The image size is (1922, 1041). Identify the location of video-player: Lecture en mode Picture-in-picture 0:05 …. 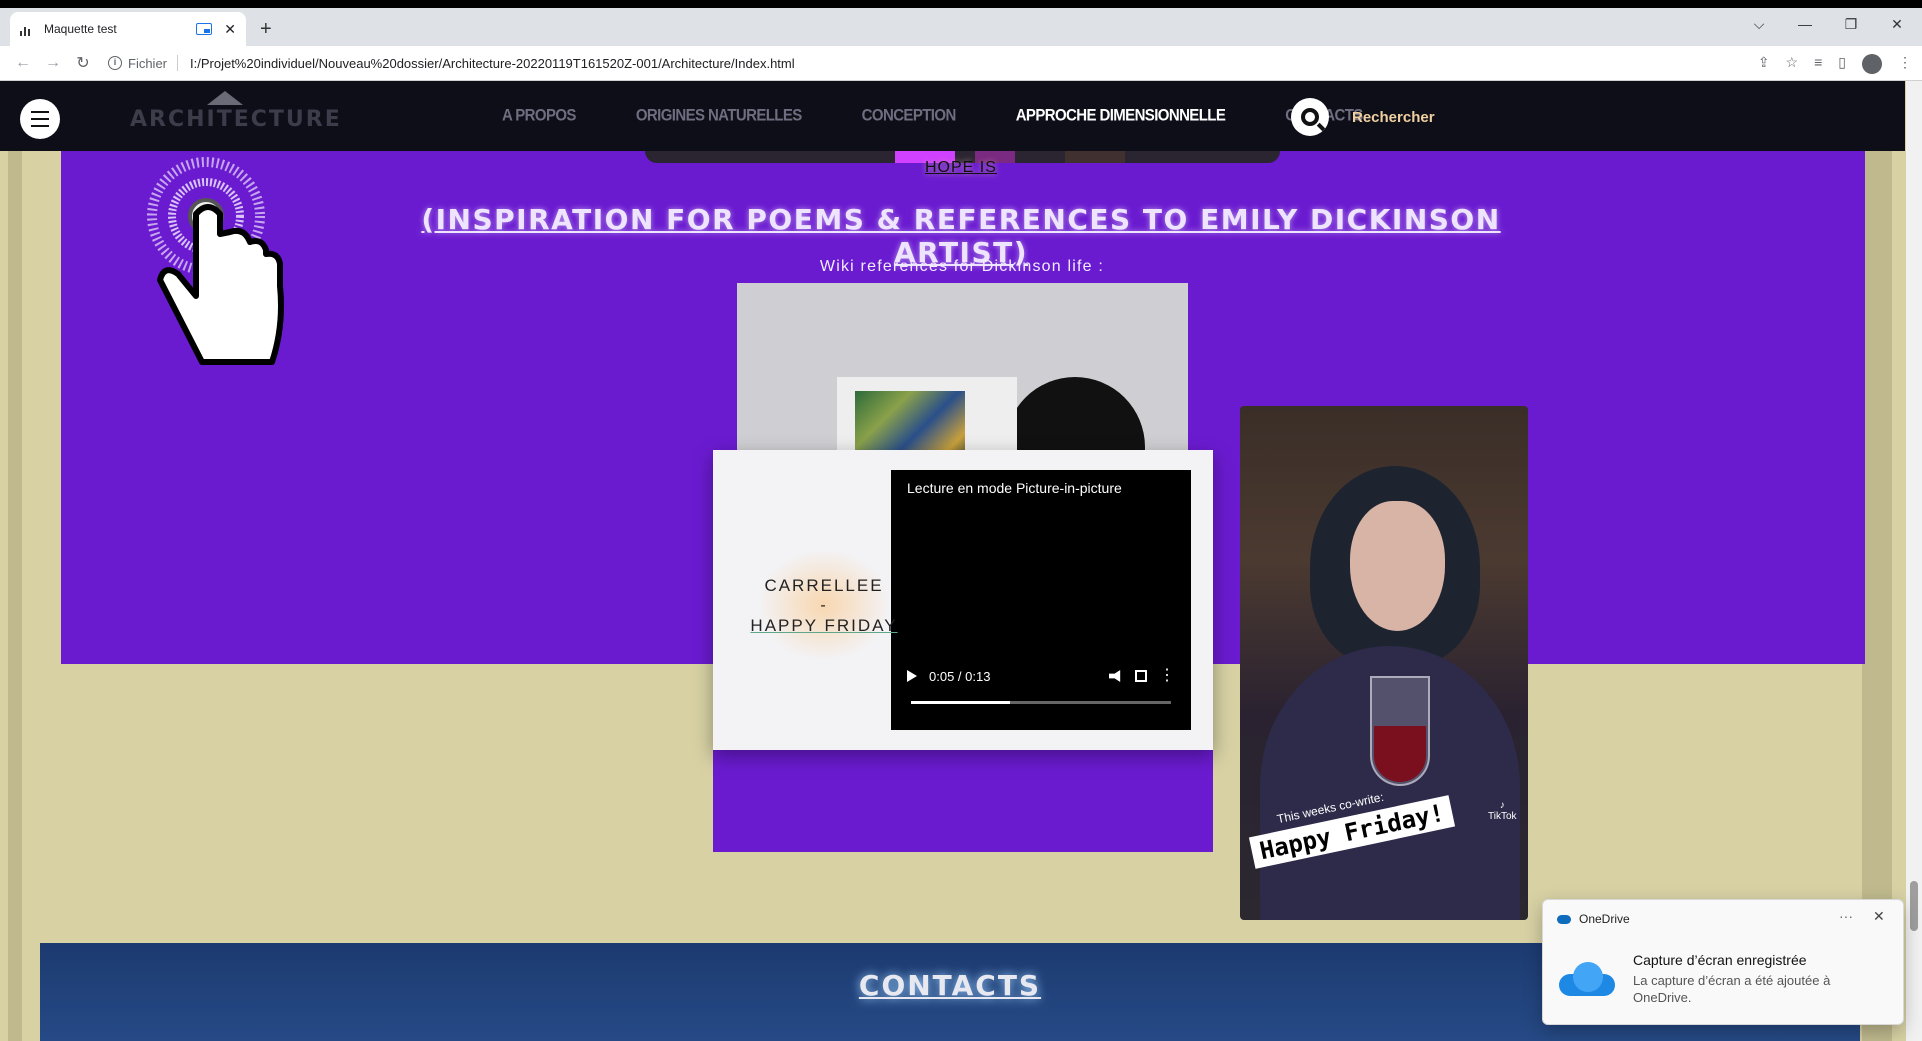
(1041, 600).